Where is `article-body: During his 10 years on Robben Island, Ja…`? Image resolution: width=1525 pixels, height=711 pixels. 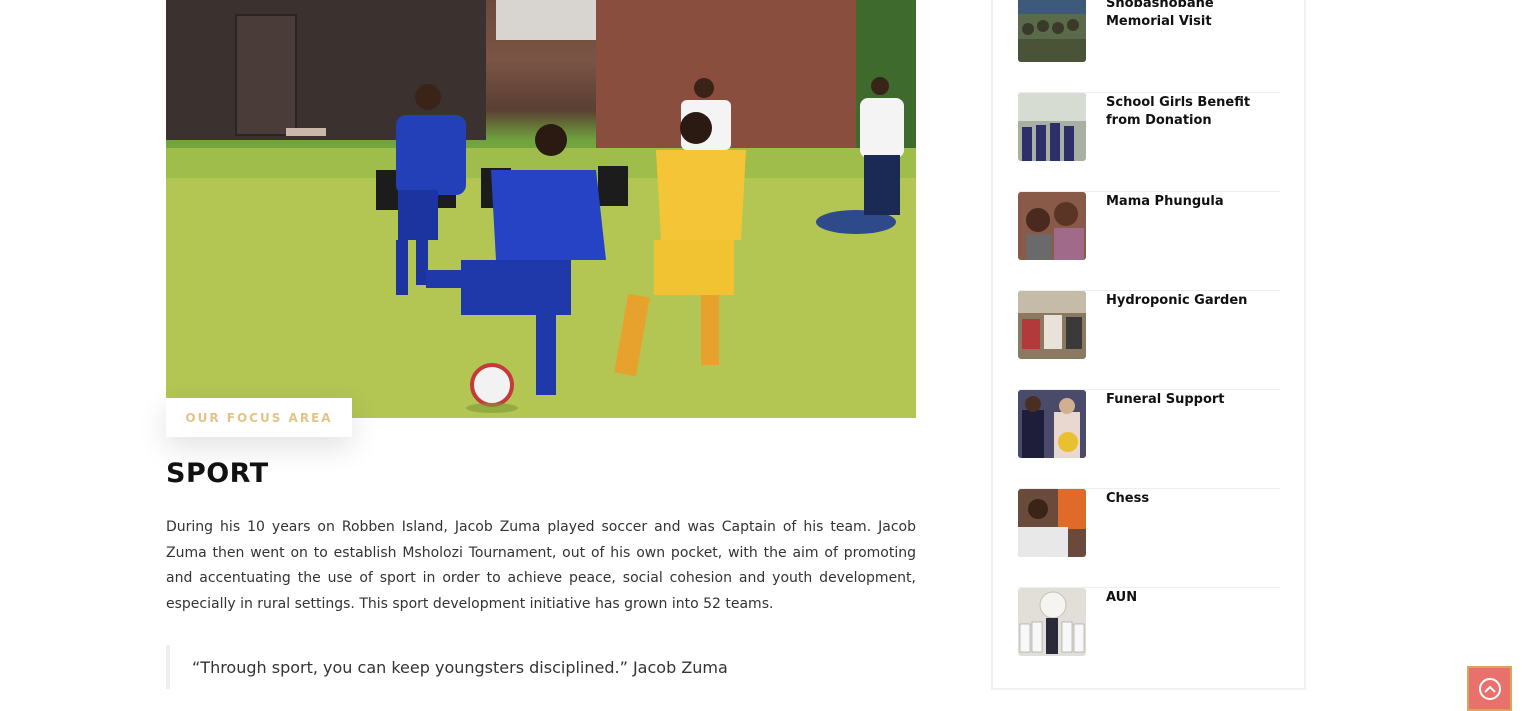 article-body: During his 10 years on Robben Island, Ja… is located at coordinates (541, 565).